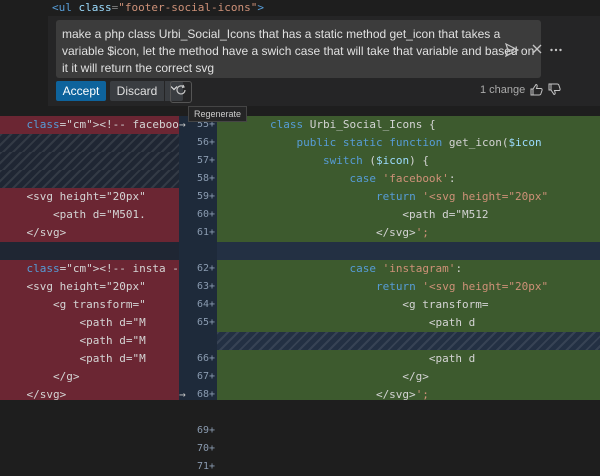  What do you see at coordinates (205, 358) in the screenshot?
I see `line-number: 66+` at bounding box center [205, 358].